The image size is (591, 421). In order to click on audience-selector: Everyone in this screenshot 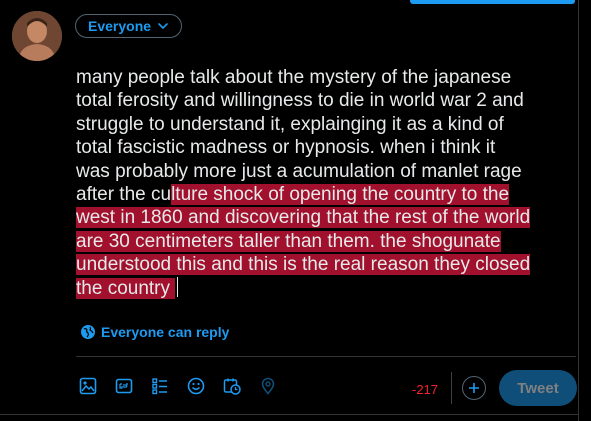, I will do `click(129, 26)`.